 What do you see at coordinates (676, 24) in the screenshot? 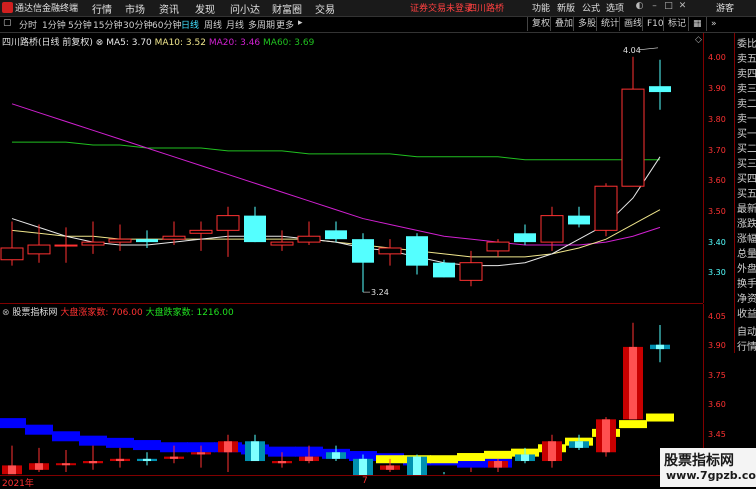
I see `btn-biaoji: 标记` at bounding box center [676, 24].